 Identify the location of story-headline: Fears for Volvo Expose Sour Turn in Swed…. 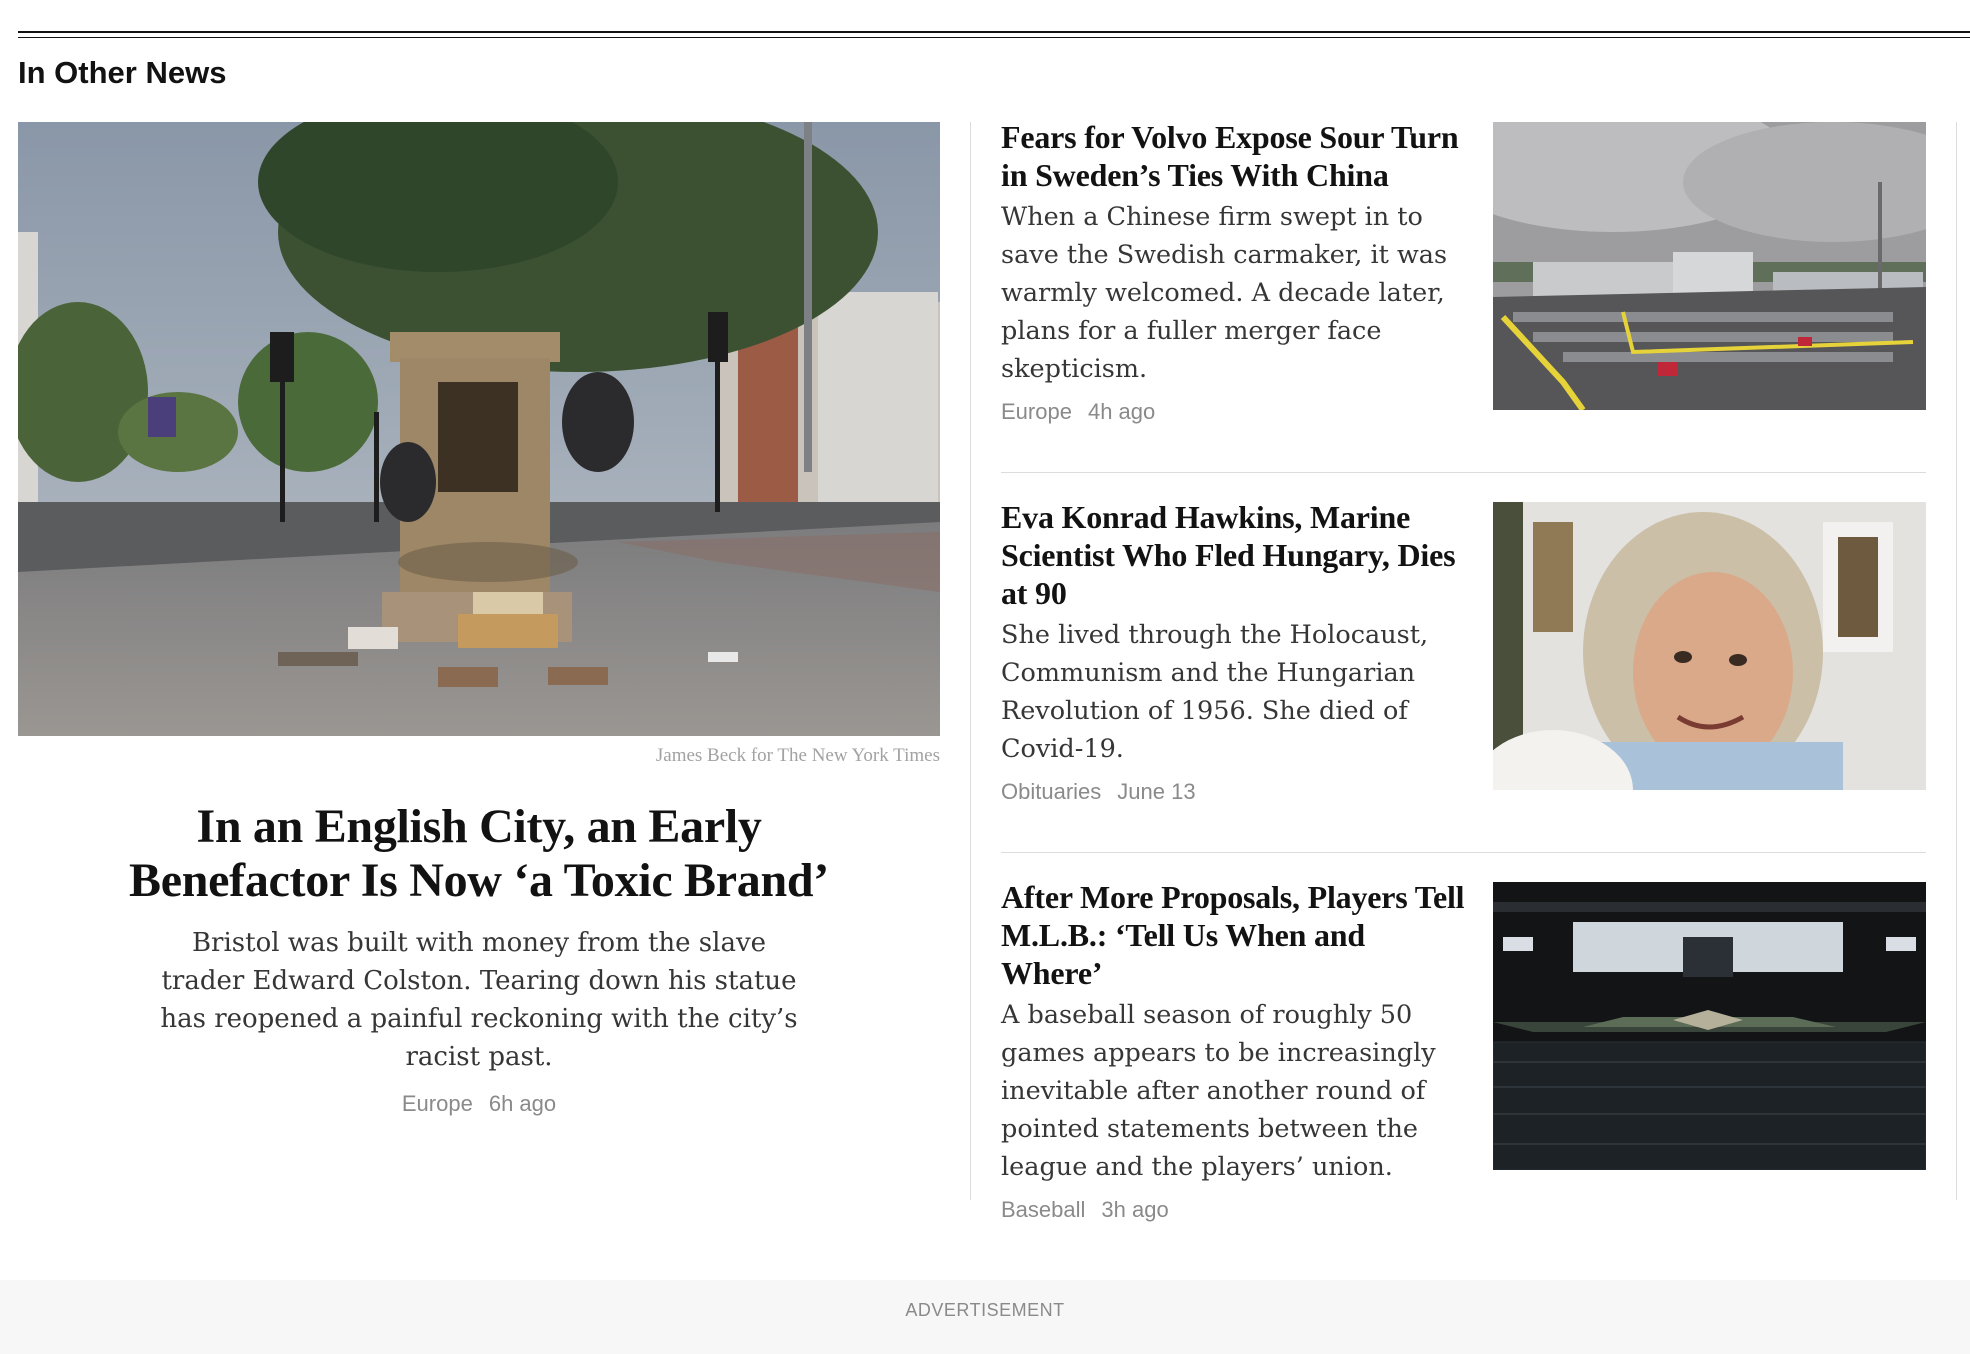
(1236, 156).